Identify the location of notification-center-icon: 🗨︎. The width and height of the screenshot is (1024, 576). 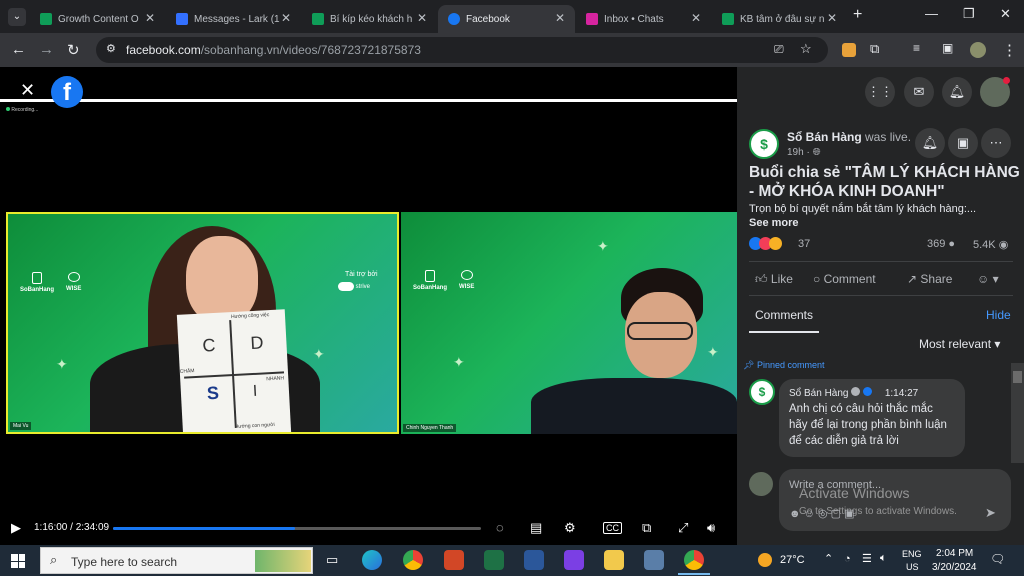
(997, 559).